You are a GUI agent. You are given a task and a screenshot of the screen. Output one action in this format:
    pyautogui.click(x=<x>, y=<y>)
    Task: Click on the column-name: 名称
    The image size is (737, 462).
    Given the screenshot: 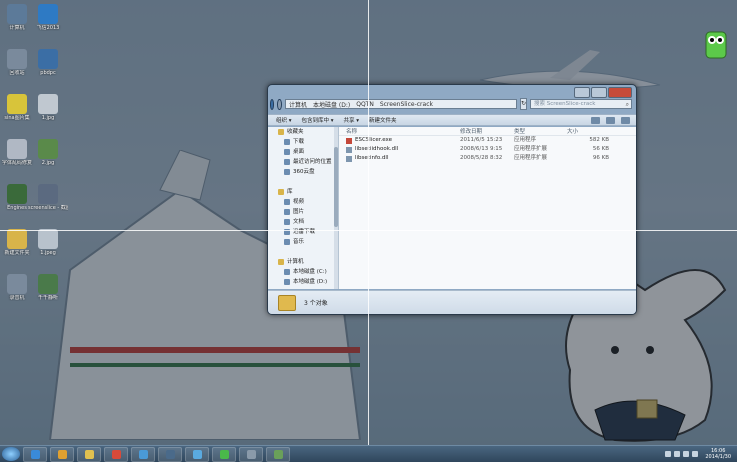 What is the action you would take?
    pyautogui.click(x=403, y=131)
    